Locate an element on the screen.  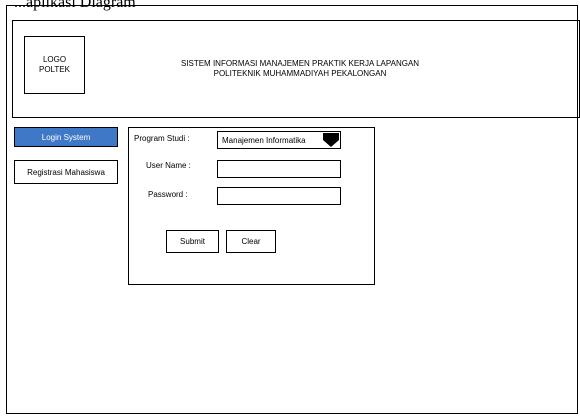
submit-button-label: Submit is located at coordinates (192, 241).